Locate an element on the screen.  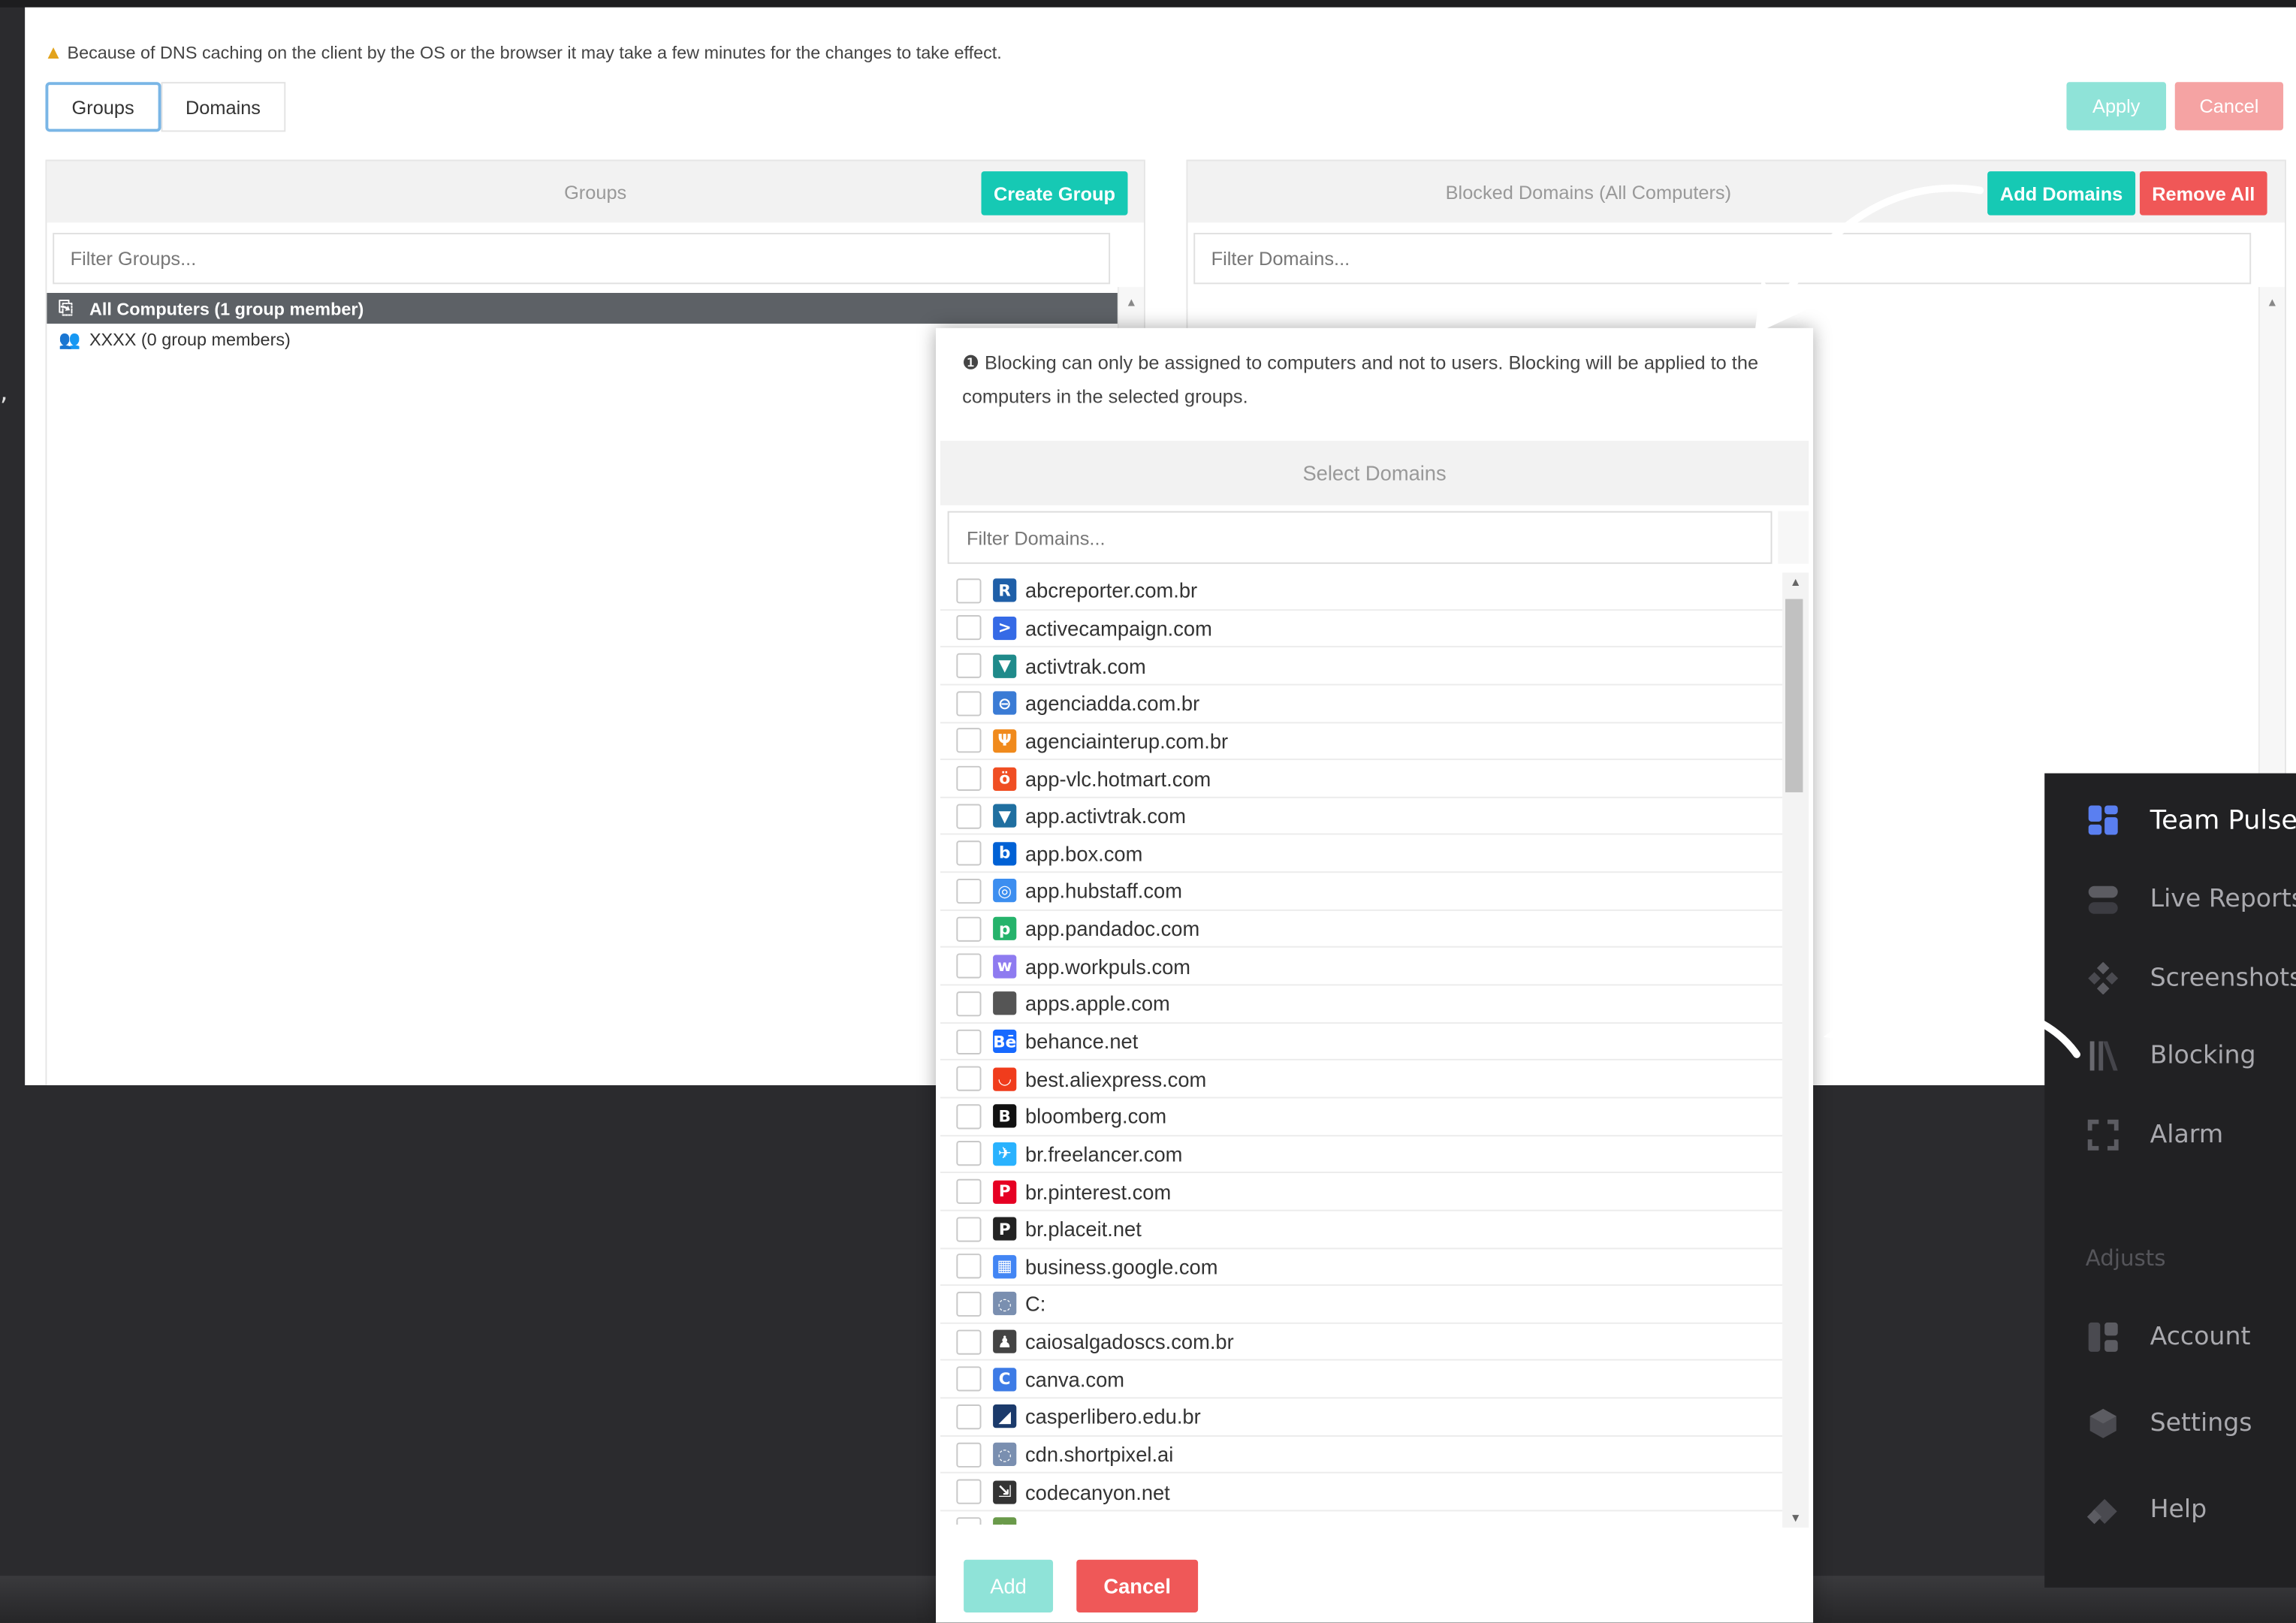
domain-row: ◌ cdn.shortpixel.ai is located at coordinates (1361, 1455).